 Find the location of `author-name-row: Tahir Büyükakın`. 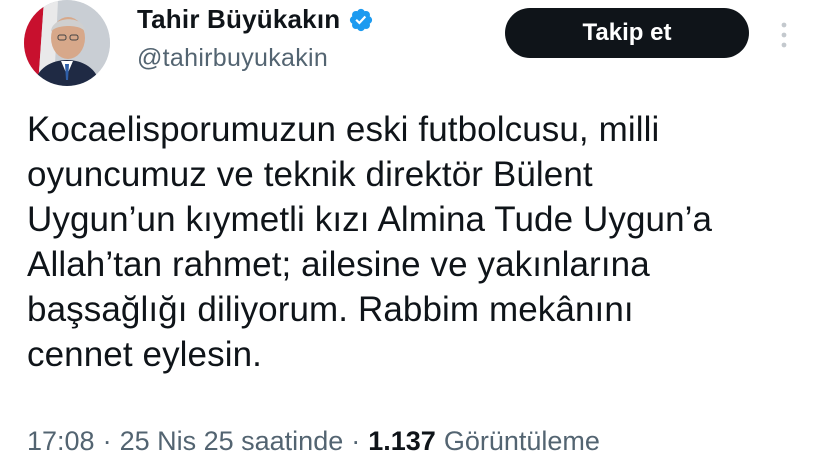

author-name-row: Tahir Büyükakın is located at coordinates (255, 19).